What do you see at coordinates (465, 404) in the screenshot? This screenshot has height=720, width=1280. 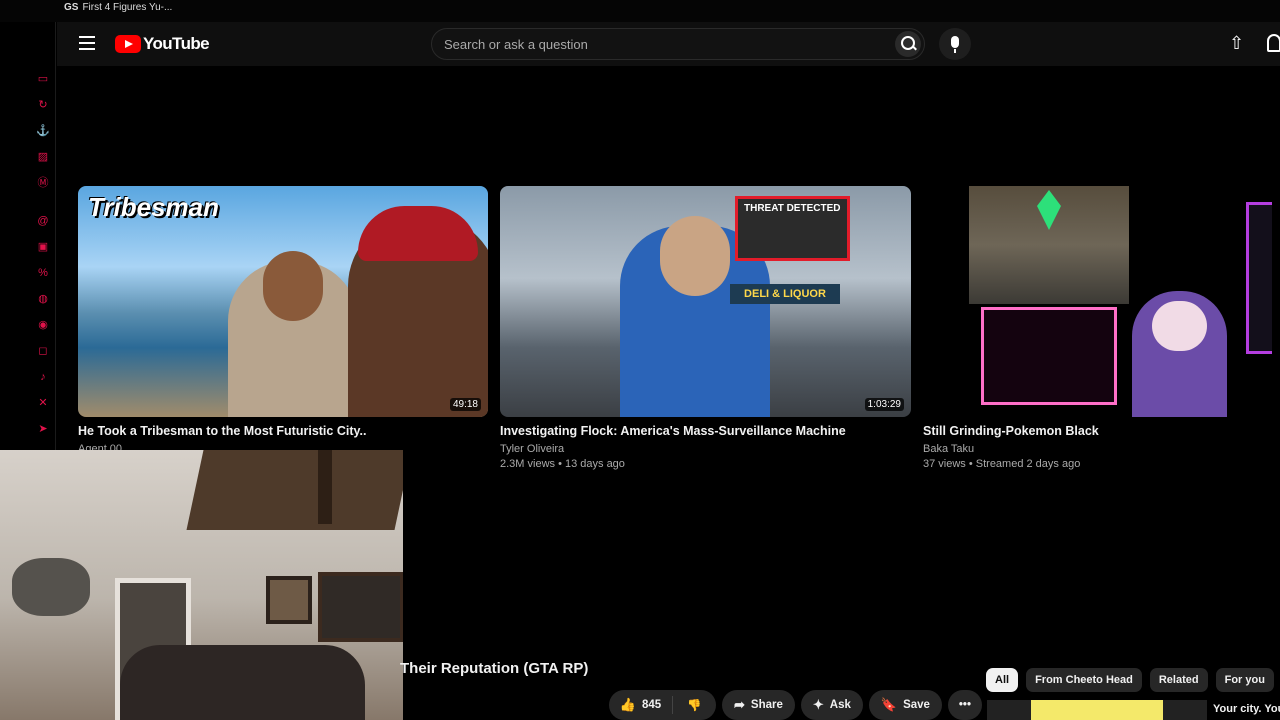 I see `duration-badge: 49:18` at bounding box center [465, 404].